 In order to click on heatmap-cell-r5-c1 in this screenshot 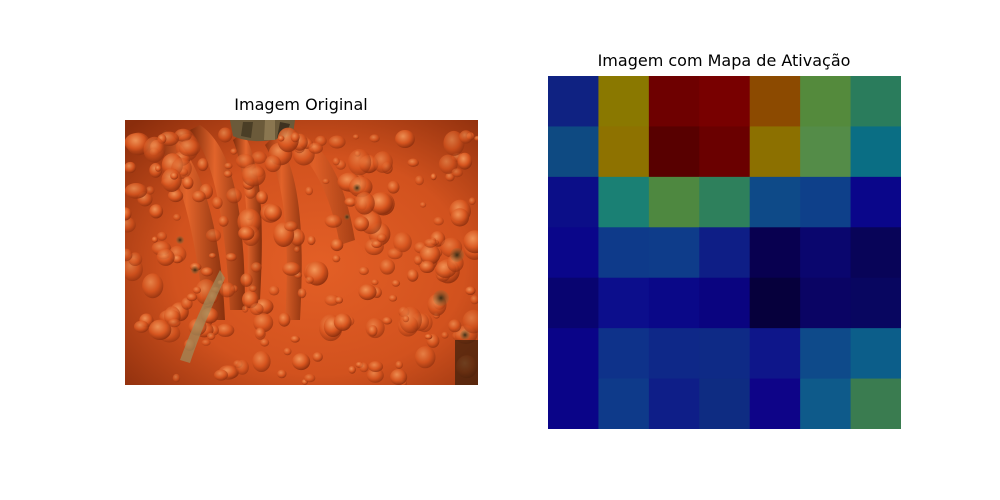, I will do `click(624, 354)`.